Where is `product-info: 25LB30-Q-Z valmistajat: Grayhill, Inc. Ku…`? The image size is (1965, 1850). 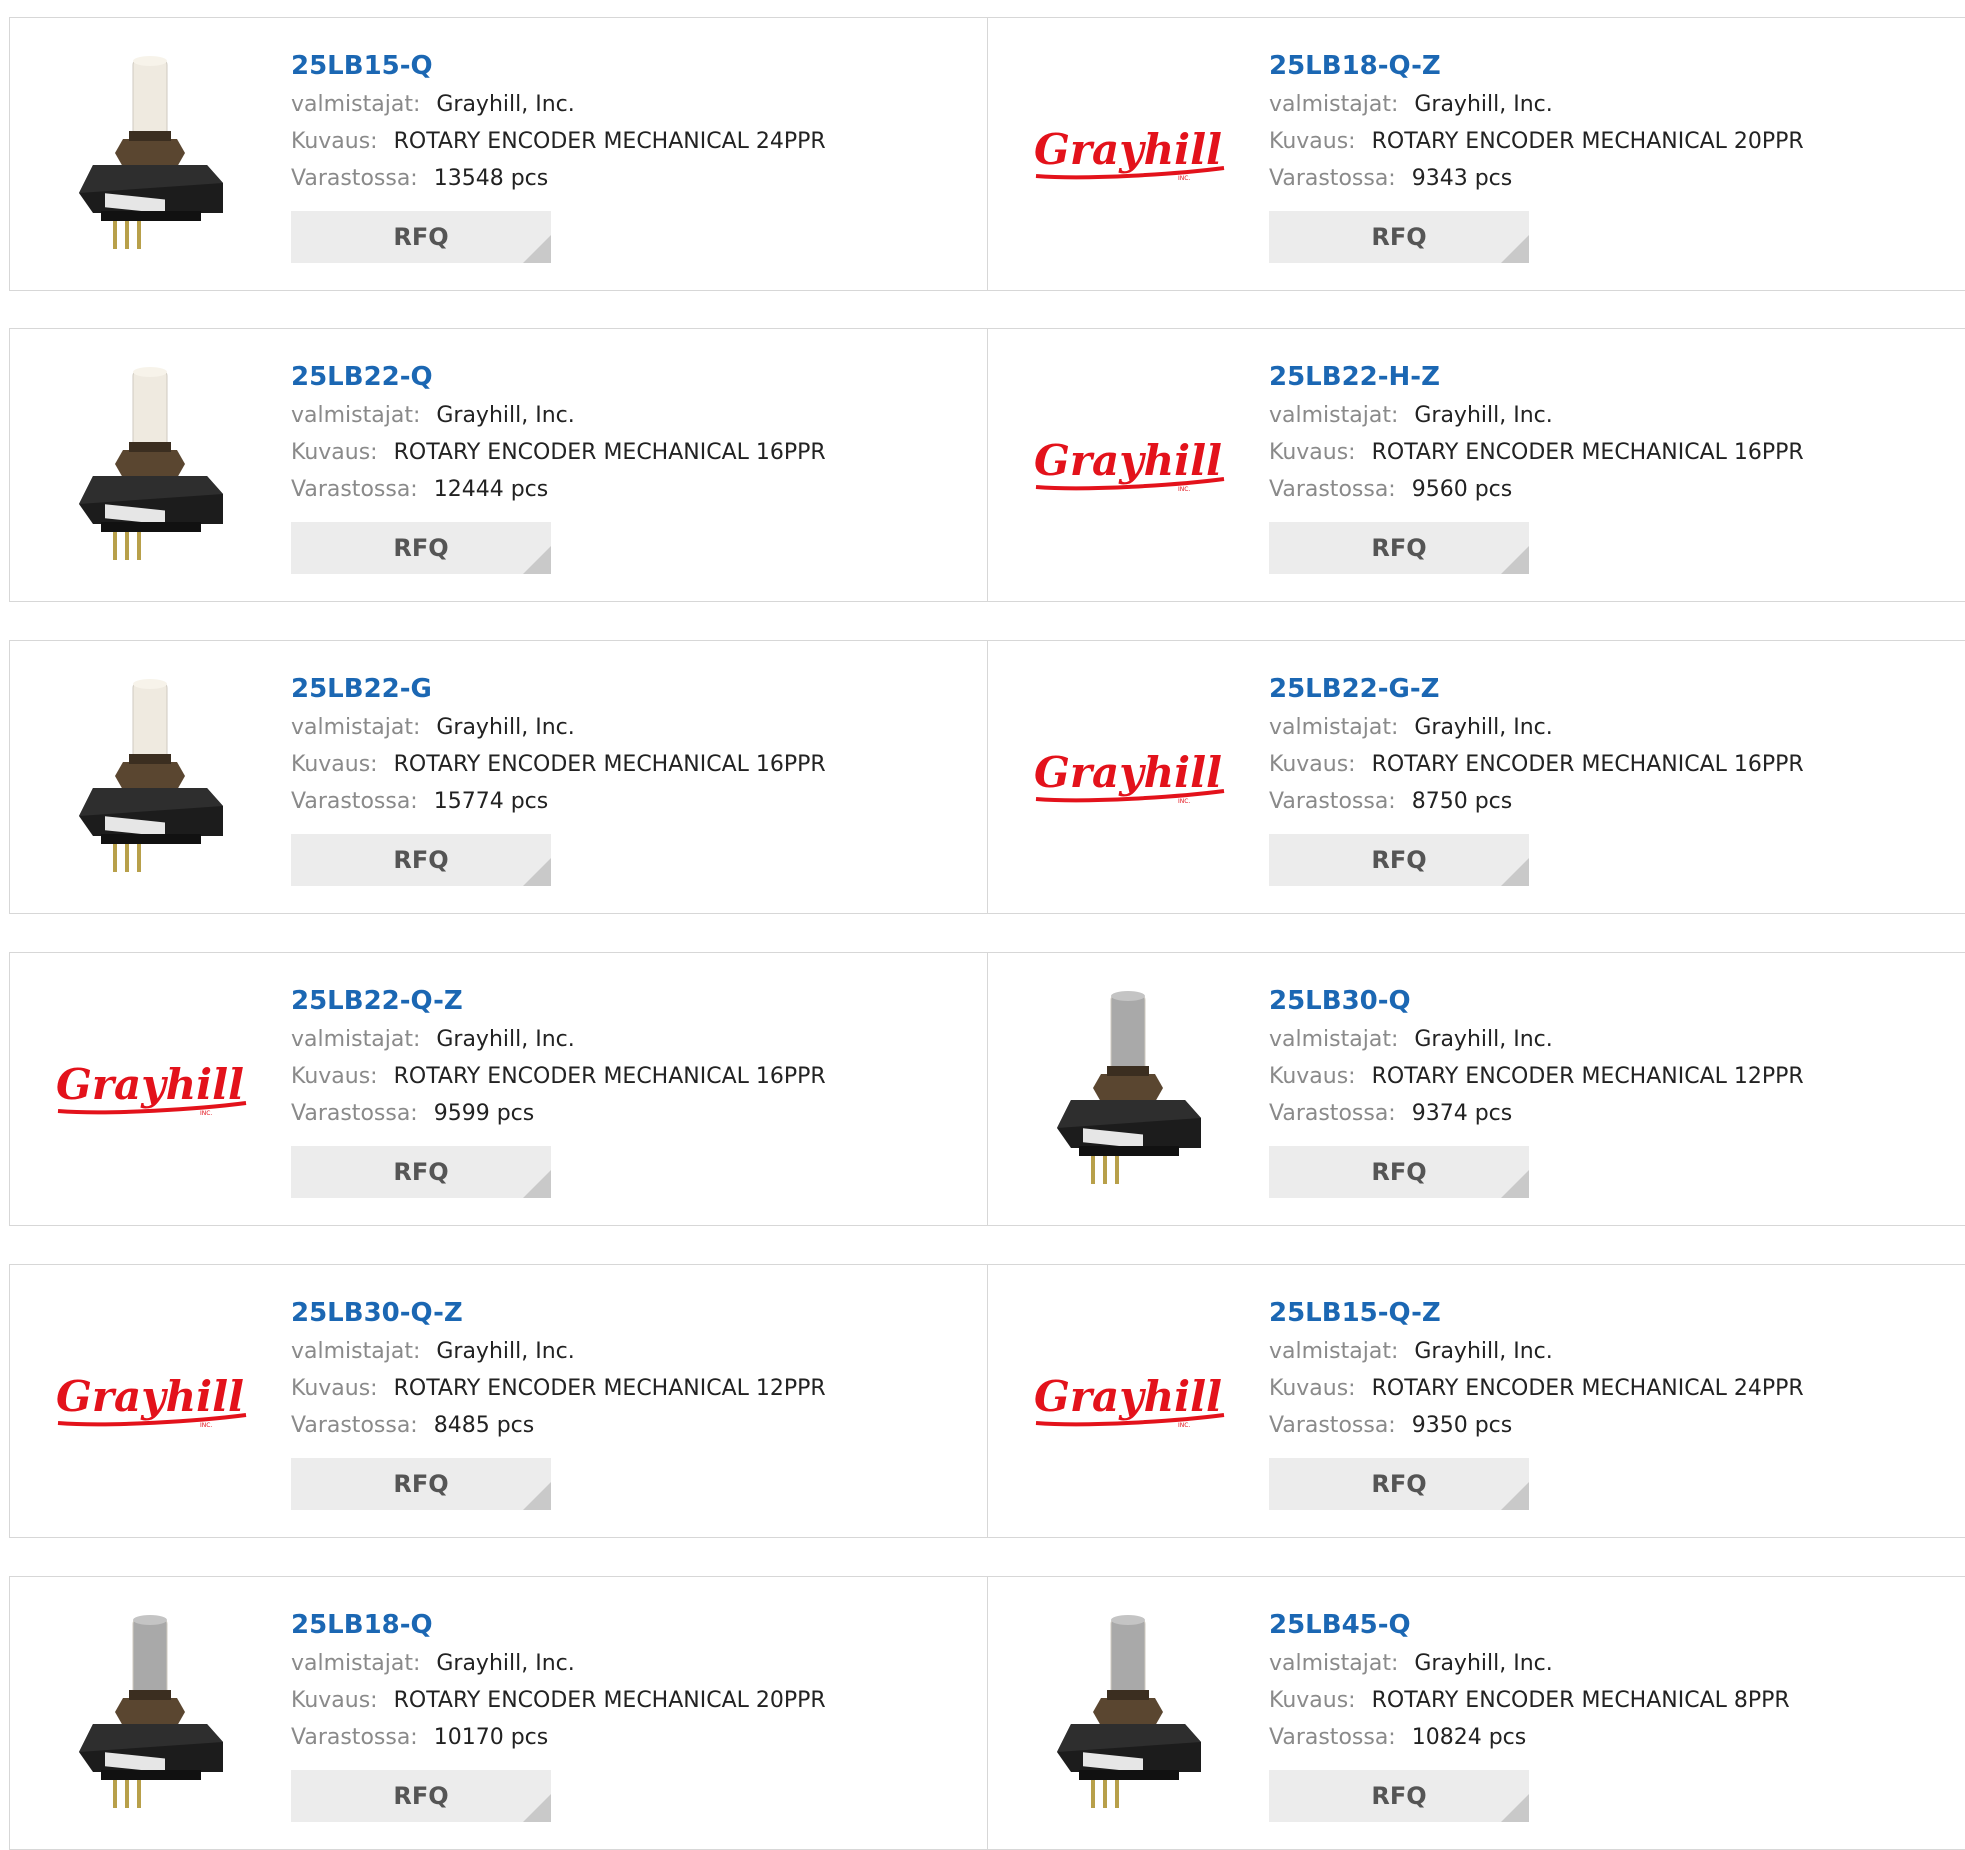 product-info: 25LB30-Q-Z valmistajat: Grayhill, Inc. Ku… is located at coordinates (558, 1401).